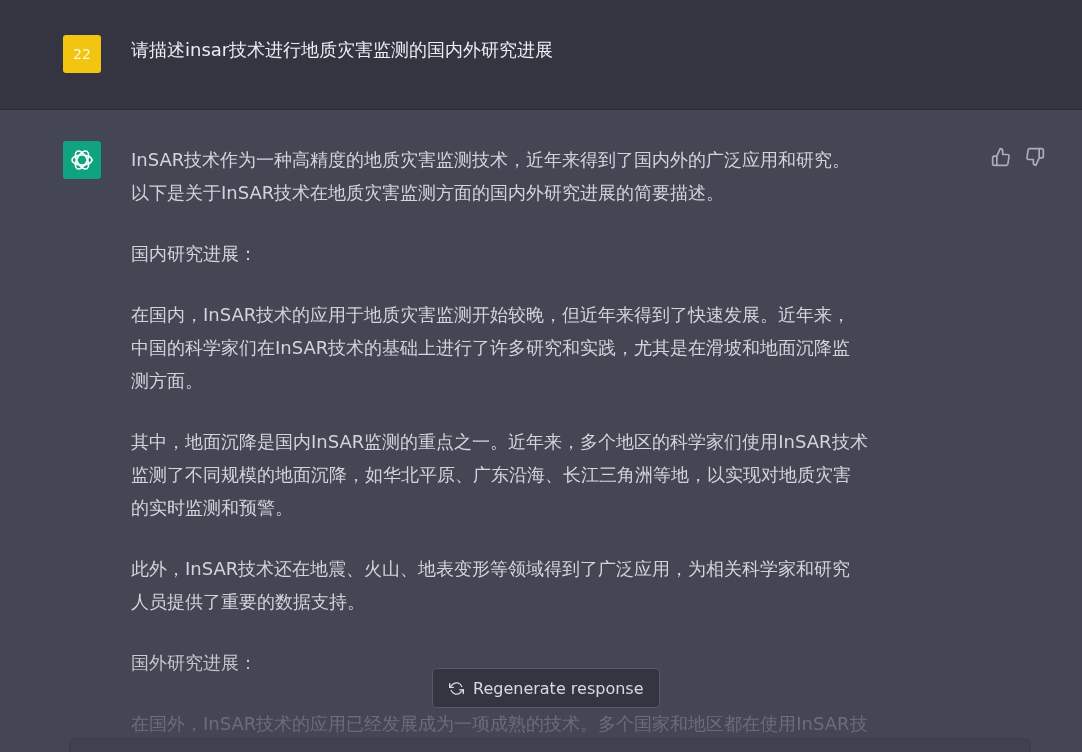 The image size is (1082, 752). What do you see at coordinates (1001, 157) in the screenshot?
I see `thumbs-up-icon` at bounding box center [1001, 157].